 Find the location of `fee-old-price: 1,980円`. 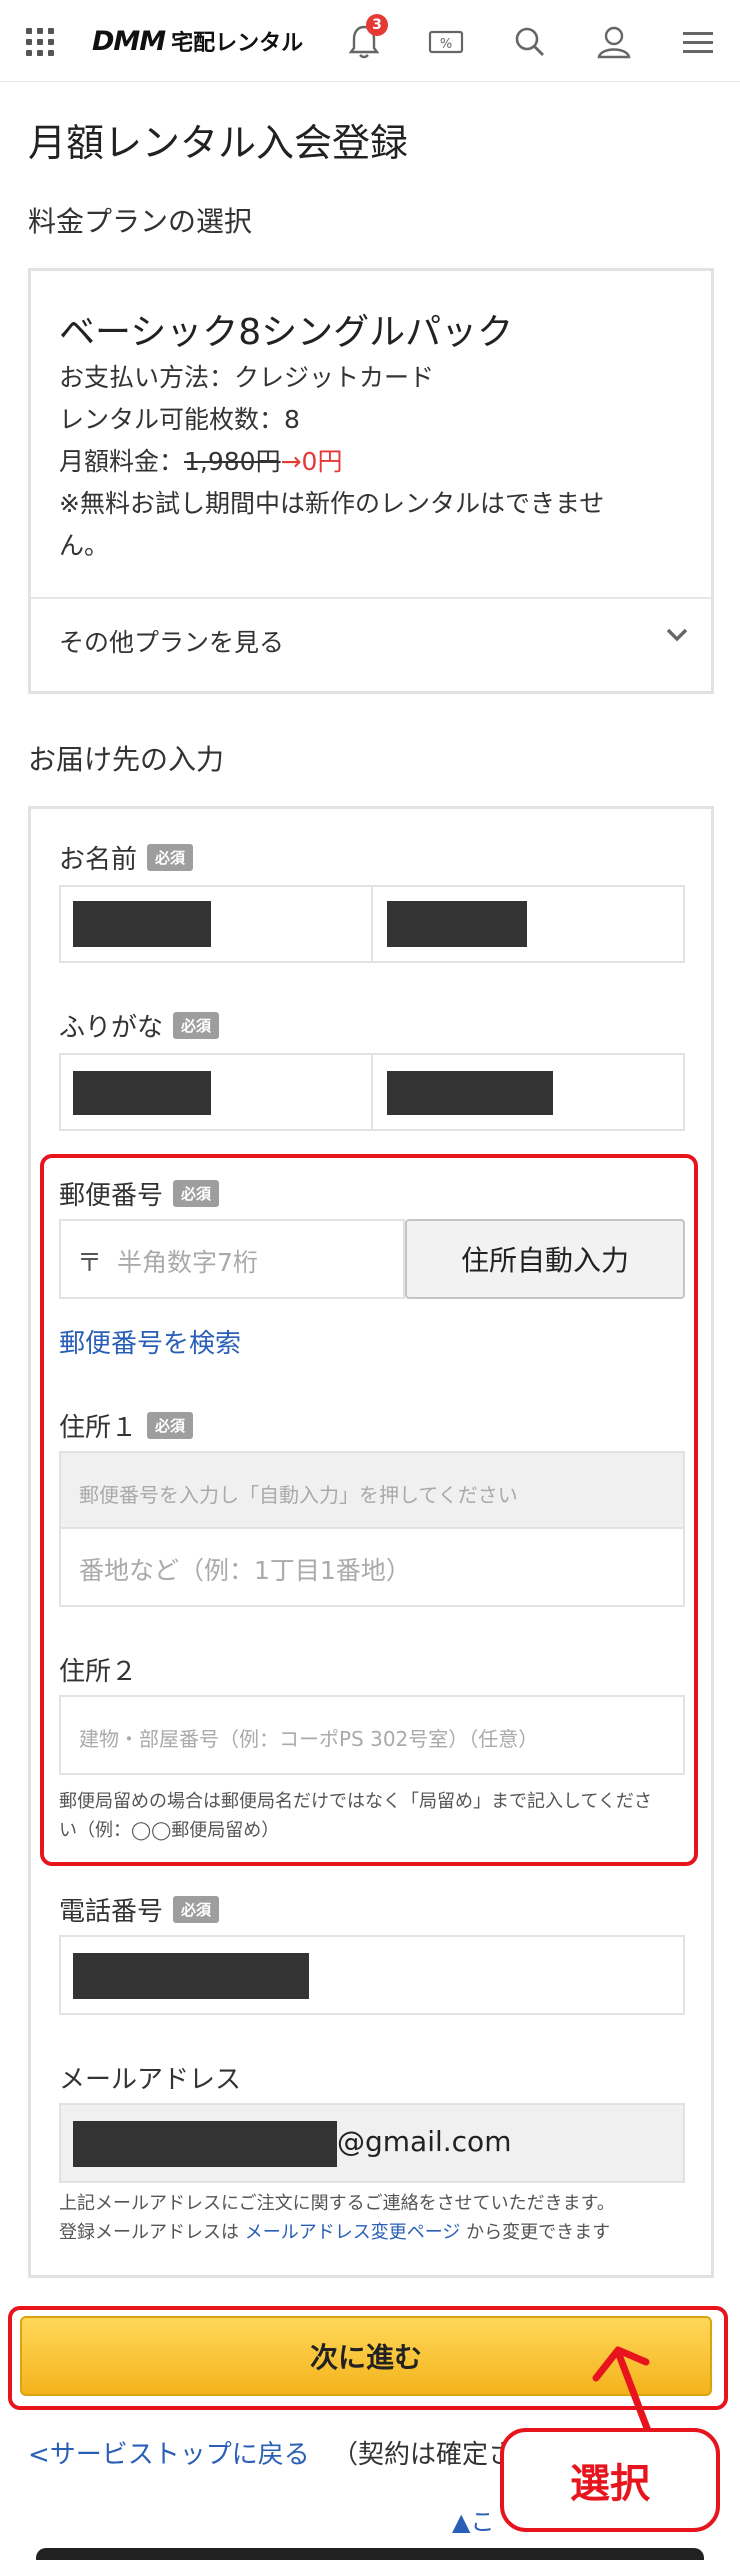

fee-old-price: 1,980円 is located at coordinates (232, 461).